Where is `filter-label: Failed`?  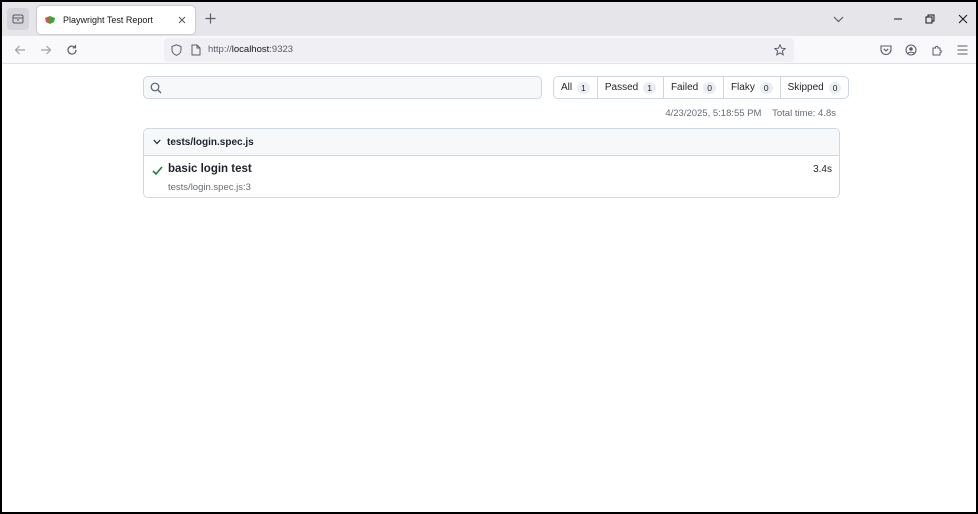
filter-label: Failed is located at coordinates (684, 87).